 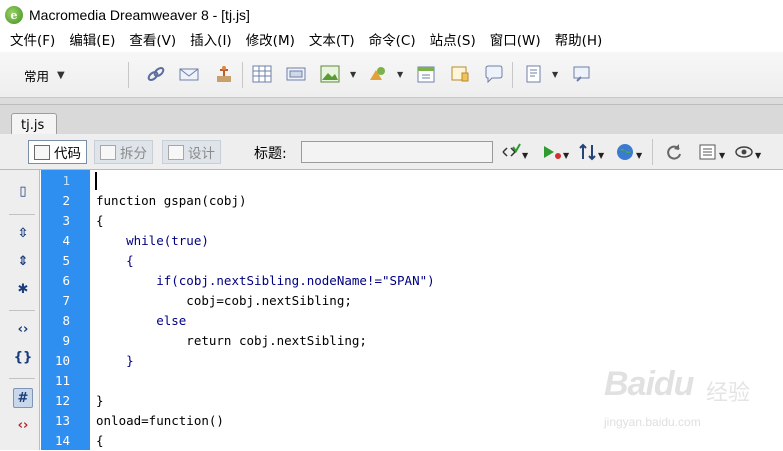 I want to click on document-title-label: 标题:, so click(x=270, y=154).